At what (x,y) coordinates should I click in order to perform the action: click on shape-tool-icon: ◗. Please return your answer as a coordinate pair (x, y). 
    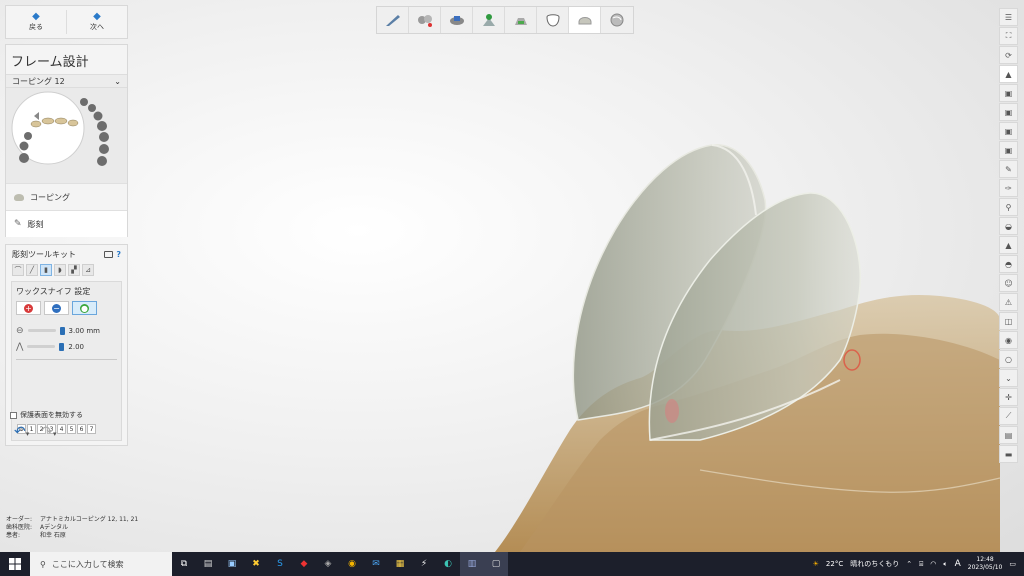
    Looking at the image, I should click on (60, 270).